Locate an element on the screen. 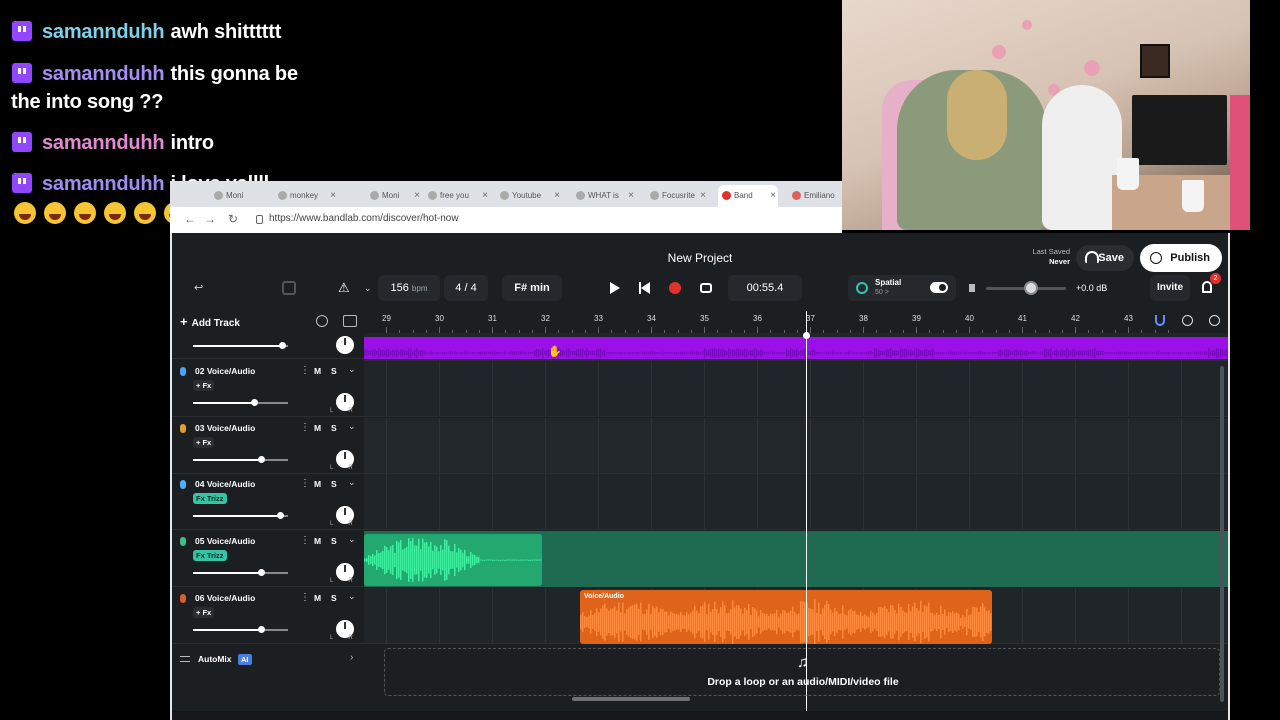 Image resolution: width=1280 pixels, height=720 pixels. track-name: 05 Voice/Audio is located at coordinates (225, 541).